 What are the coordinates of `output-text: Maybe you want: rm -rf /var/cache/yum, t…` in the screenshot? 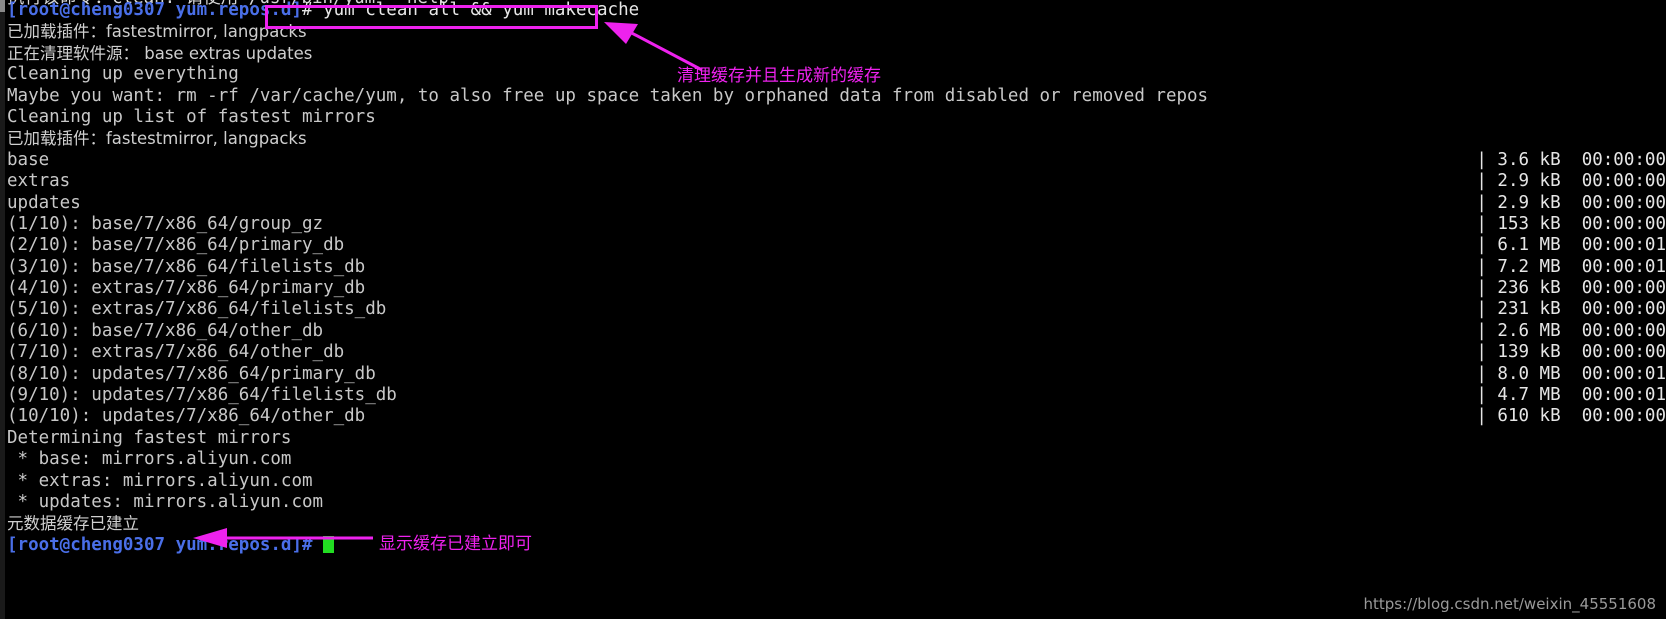 It's located at (608, 95).